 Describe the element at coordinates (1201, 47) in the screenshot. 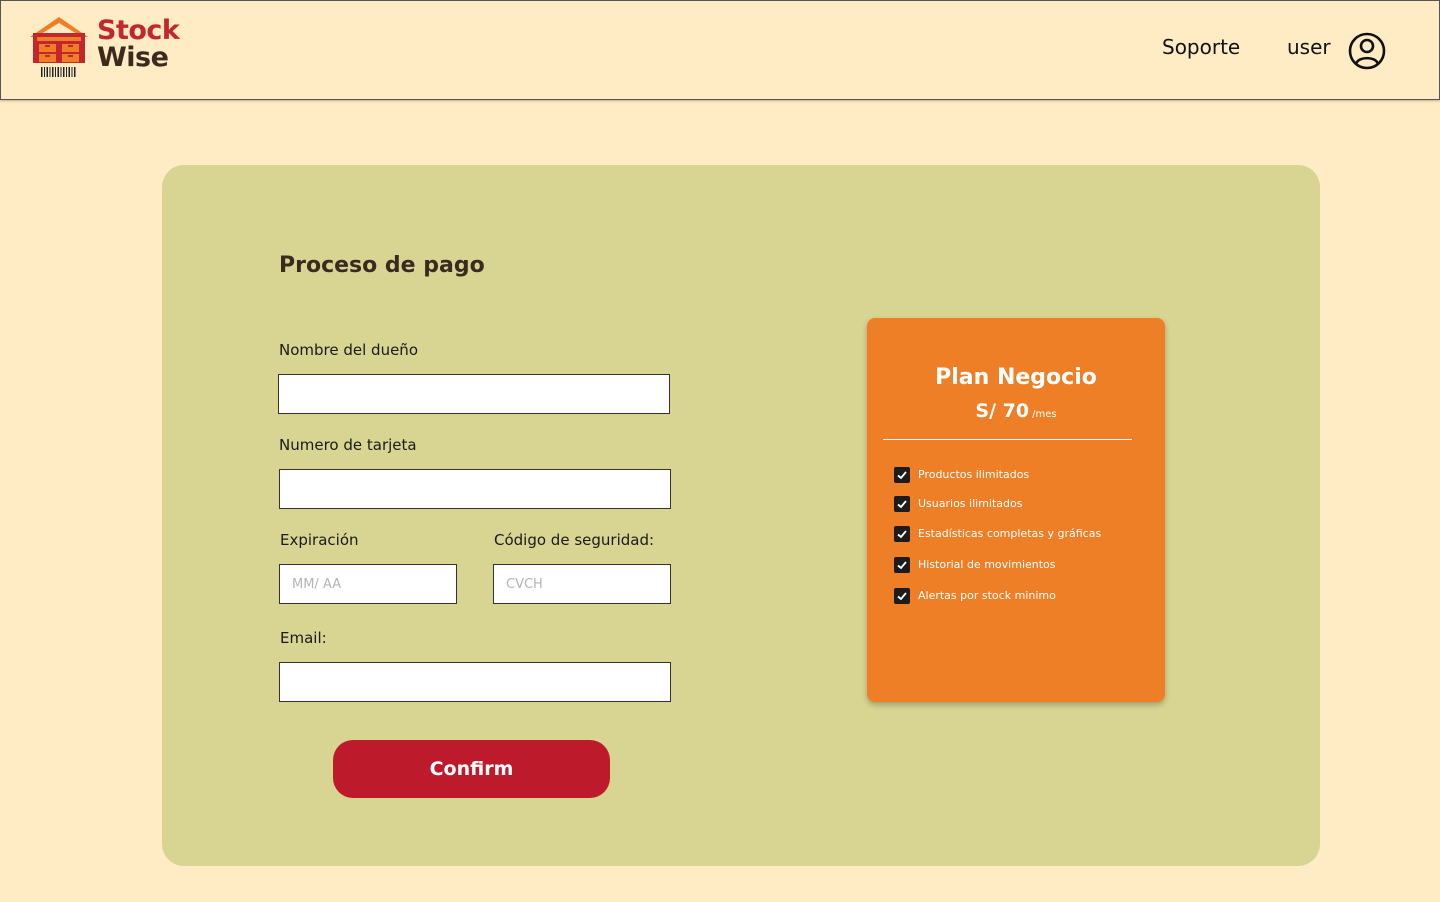

I see `nav-support-link: Soporte` at that location.